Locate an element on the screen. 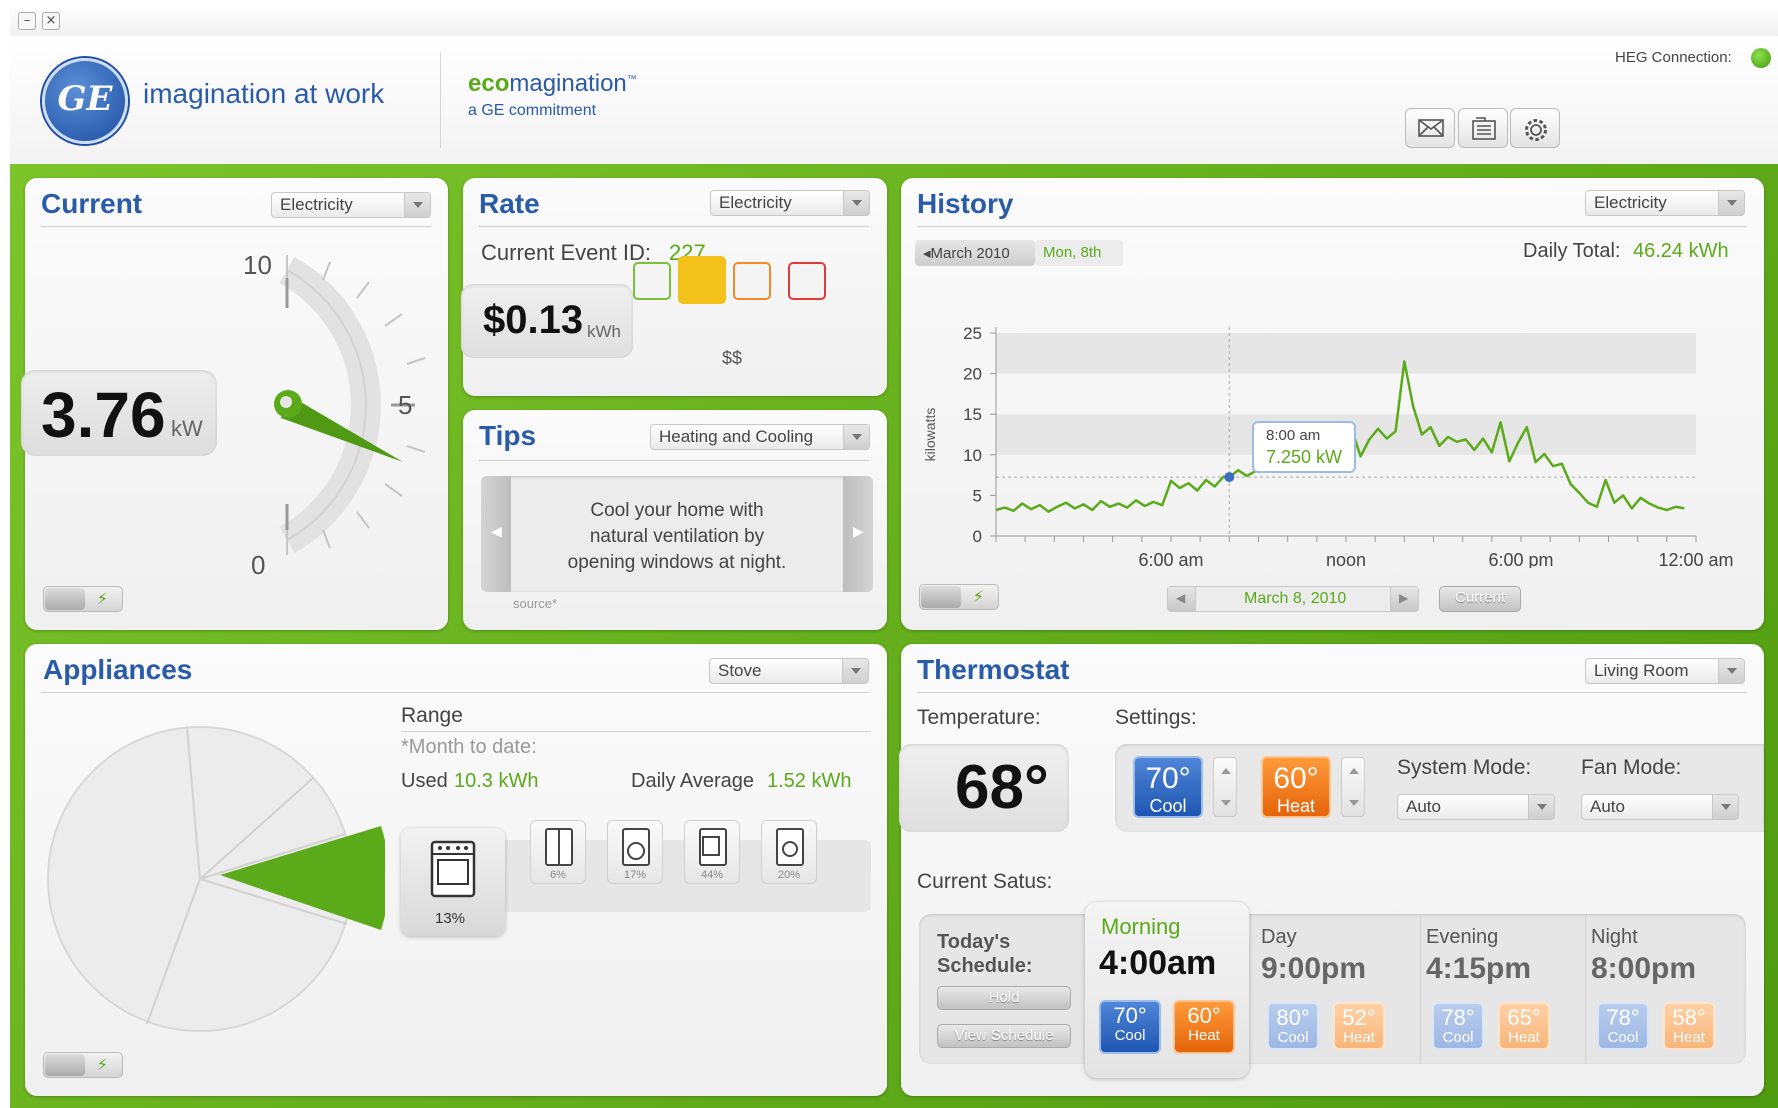 The height and width of the screenshot is (1108, 1778). gear-icon is located at coordinates (1536, 130).